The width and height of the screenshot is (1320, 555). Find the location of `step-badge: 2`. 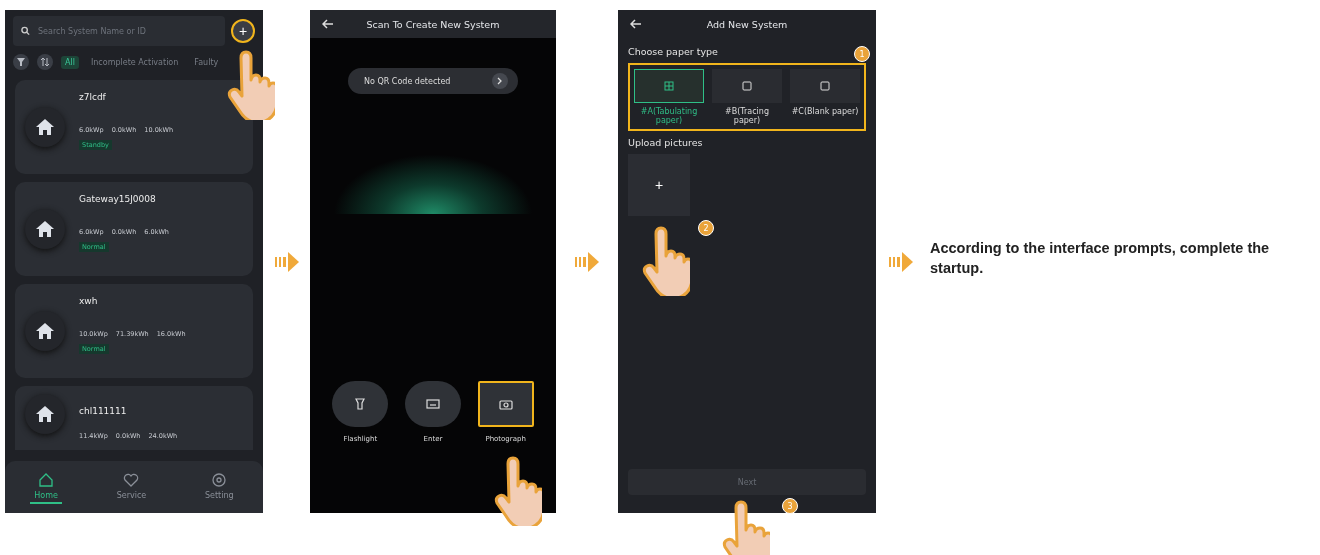

step-badge: 2 is located at coordinates (706, 228).